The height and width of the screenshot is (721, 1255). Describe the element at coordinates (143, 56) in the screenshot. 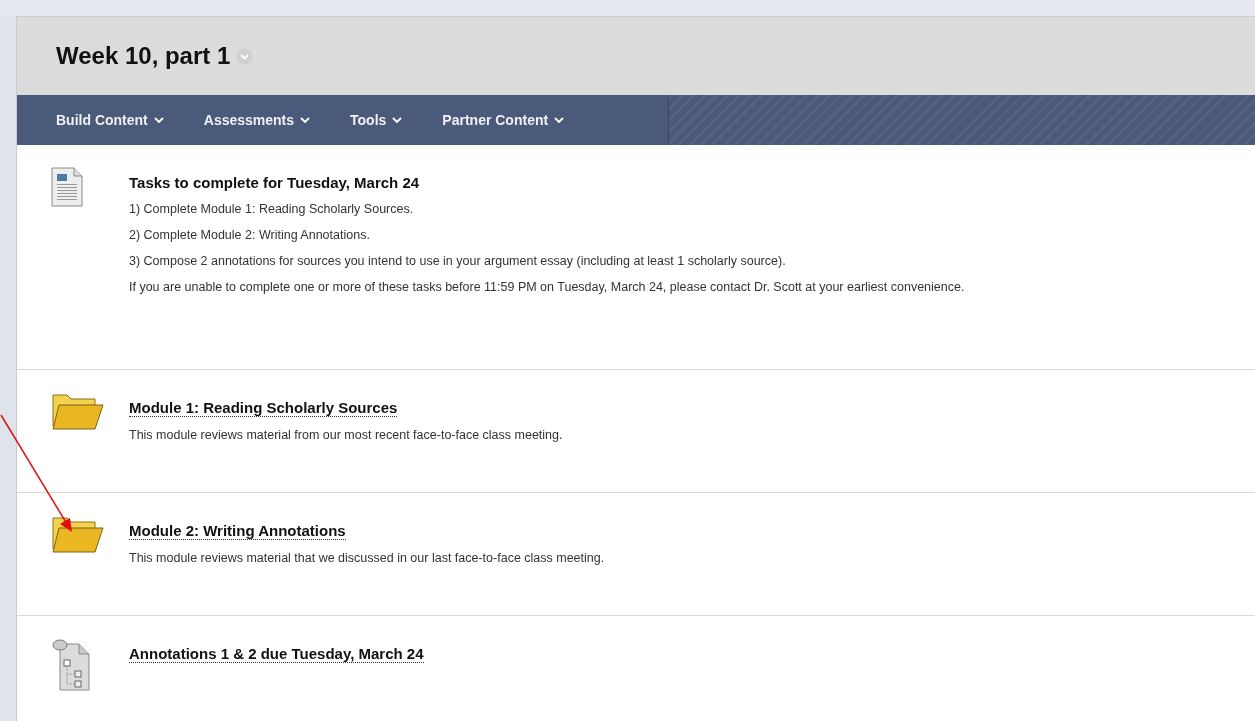

I see `page-title: Week 10, part 1` at that location.